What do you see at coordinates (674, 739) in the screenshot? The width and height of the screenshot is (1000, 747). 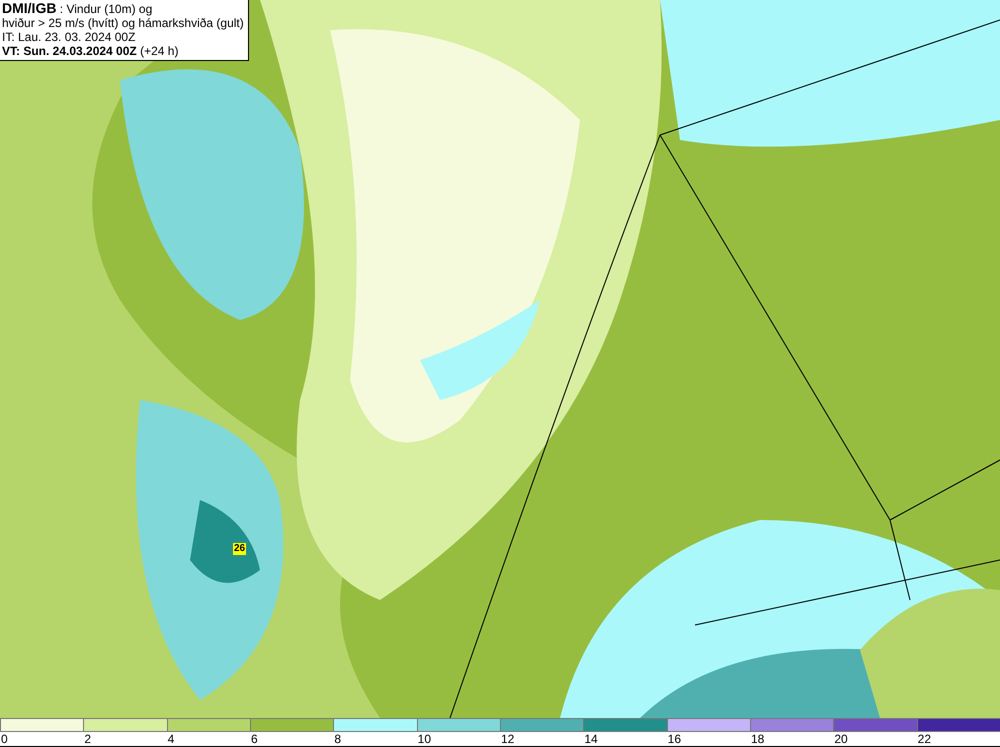 I see `legend-label: 16` at bounding box center [674, 739].